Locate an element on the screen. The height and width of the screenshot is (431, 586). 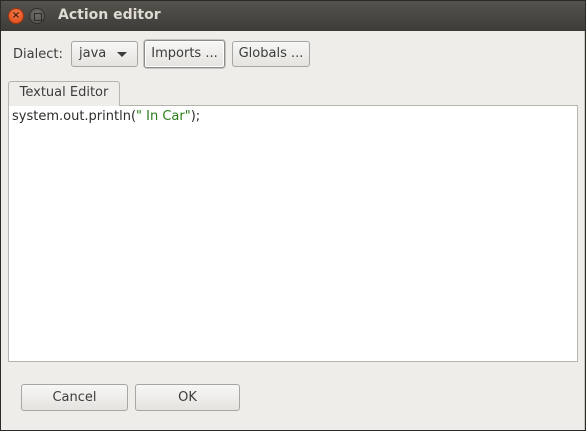
tab-textual-editor: Textual Editor is located at coordinates (64, 93).